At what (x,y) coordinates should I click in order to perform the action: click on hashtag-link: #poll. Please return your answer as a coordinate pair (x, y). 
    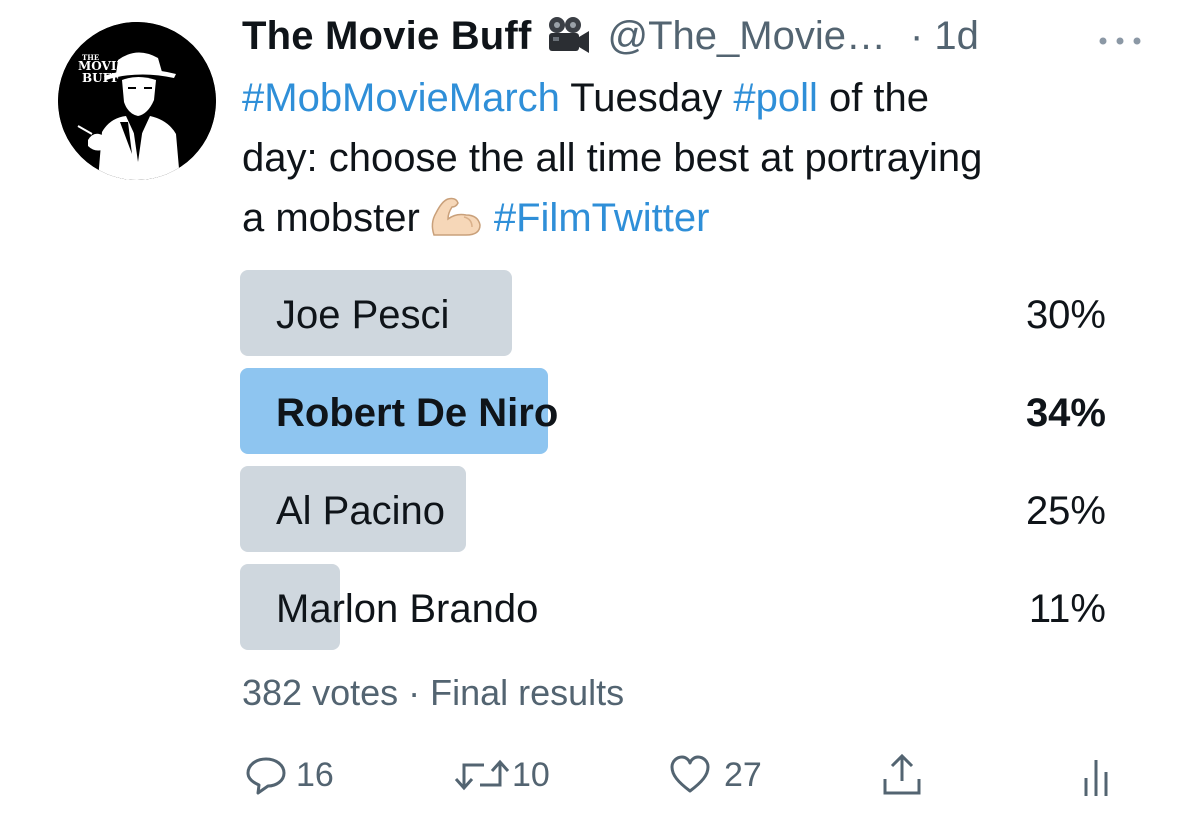
    Looking at the image, I should click on (775, 98).